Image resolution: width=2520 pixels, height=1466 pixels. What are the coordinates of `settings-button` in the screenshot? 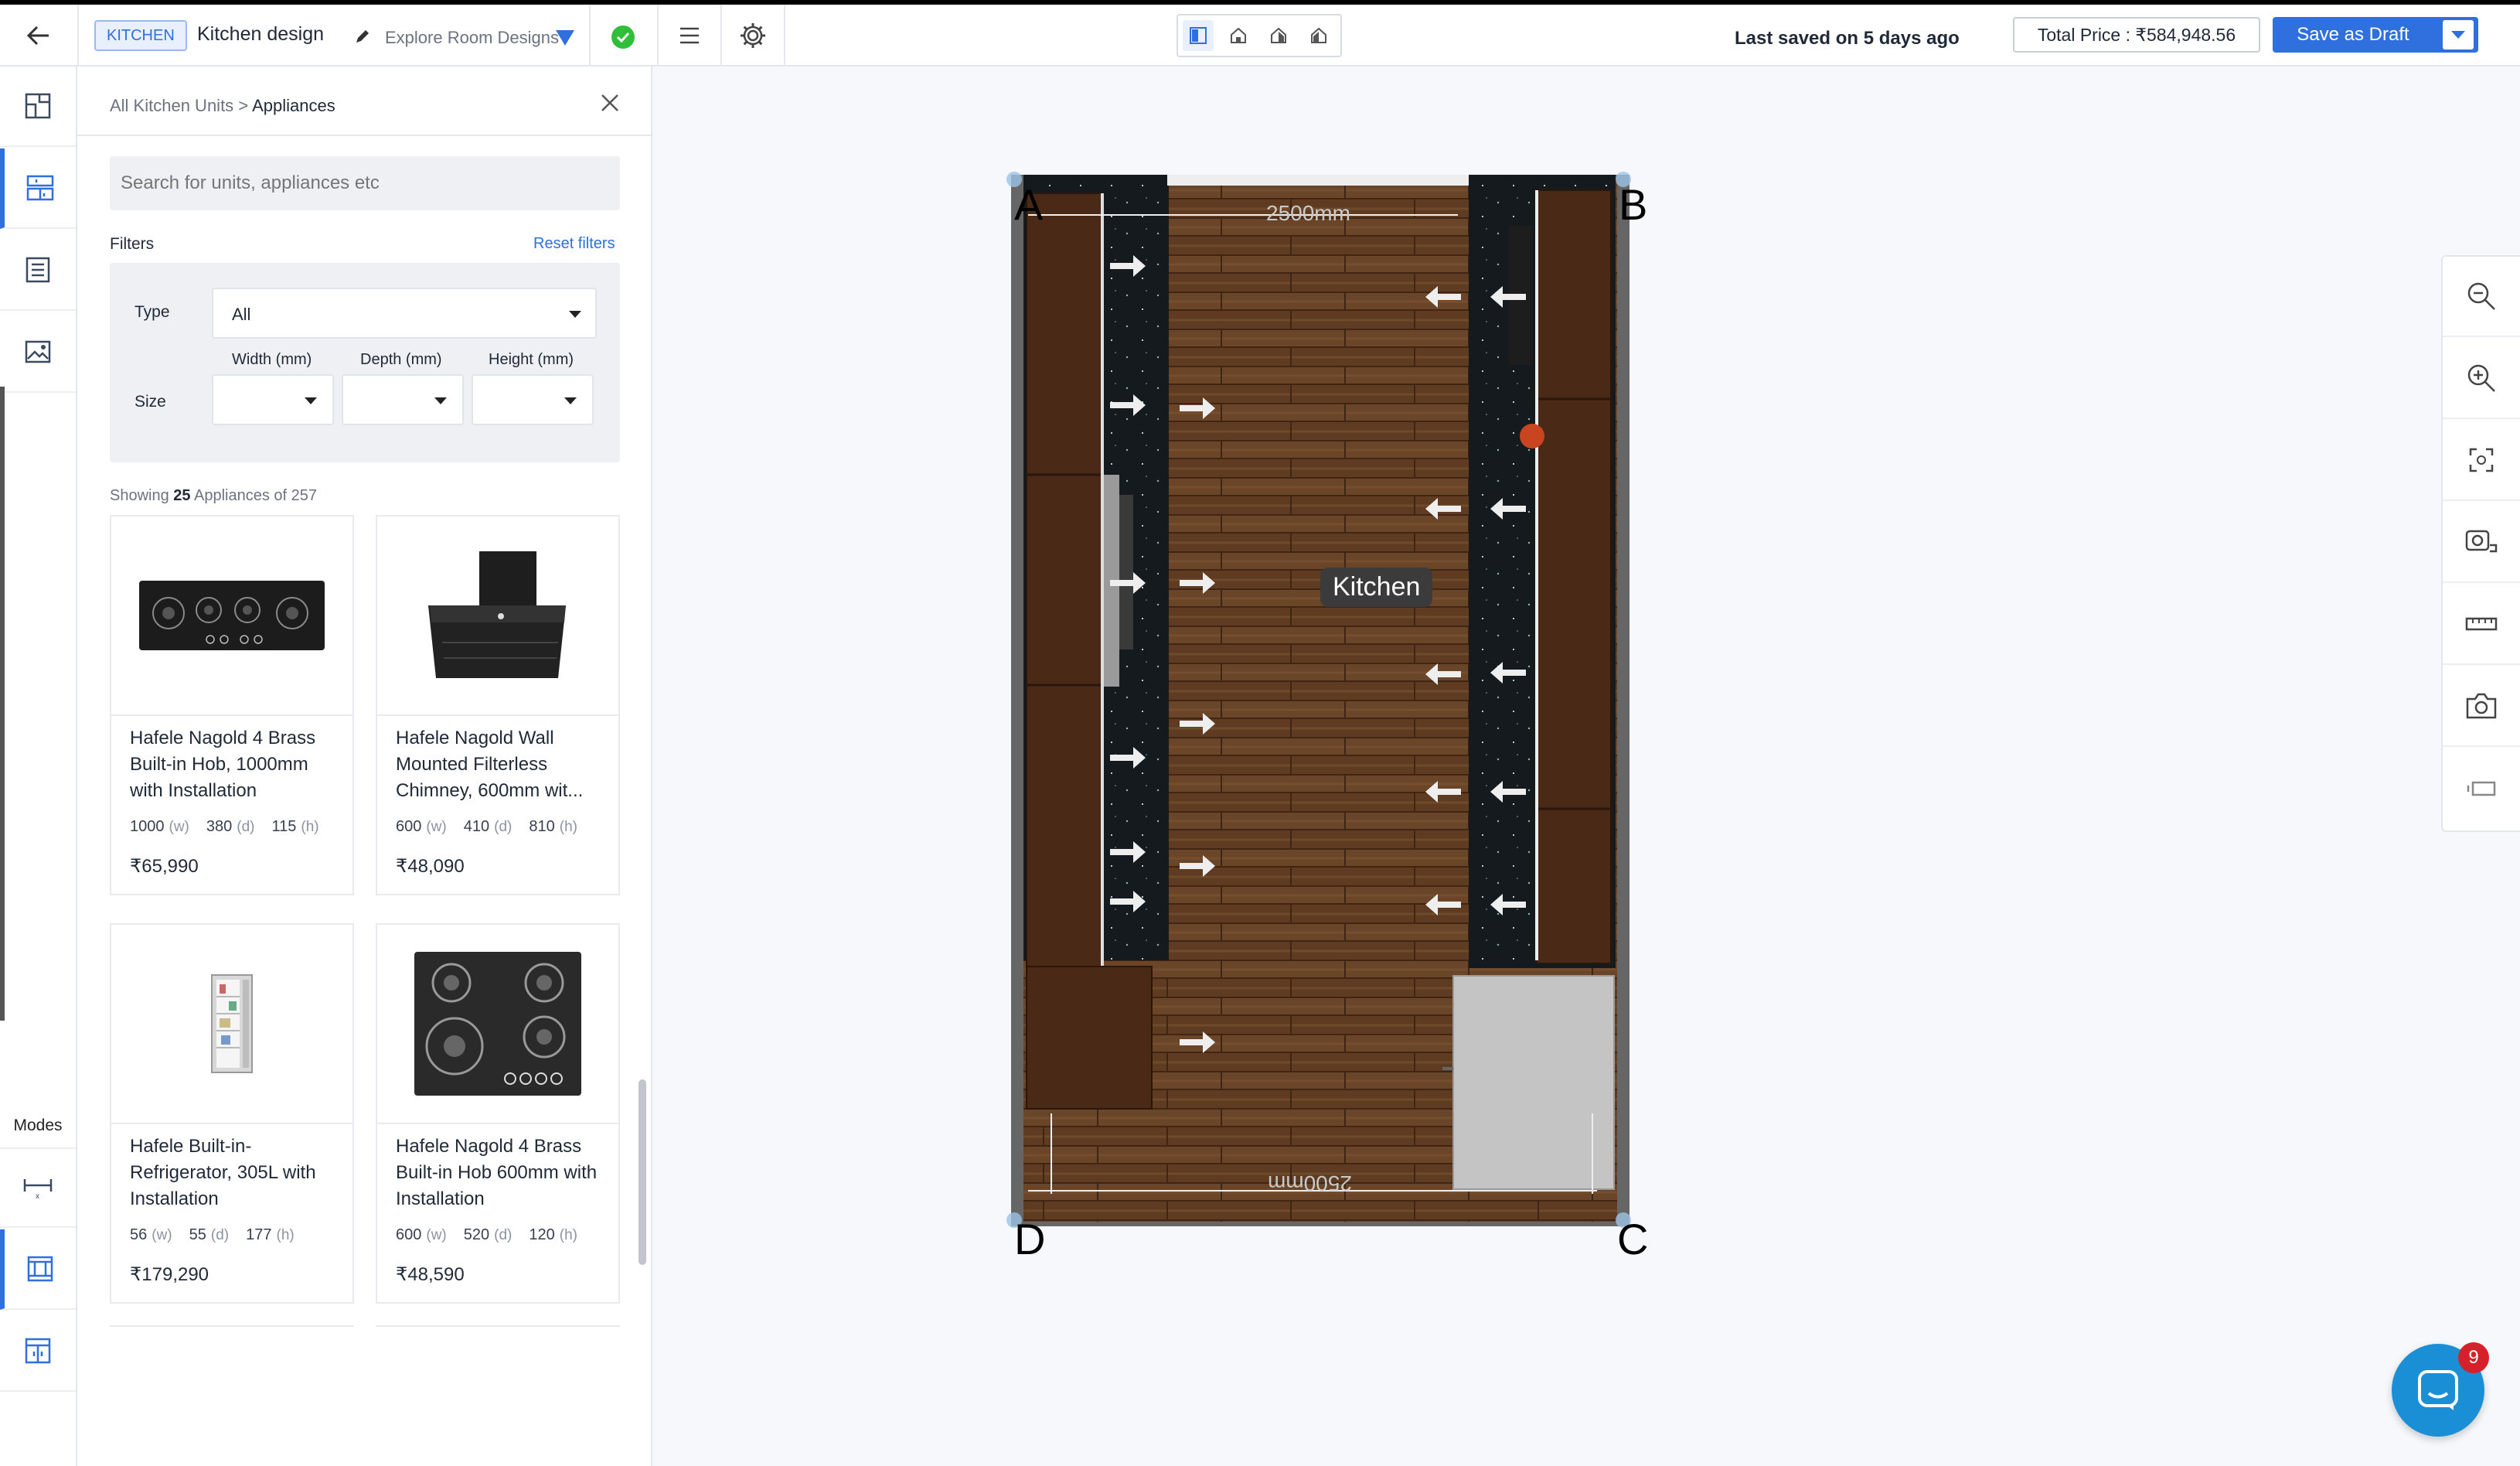 It's located at (753, 36).